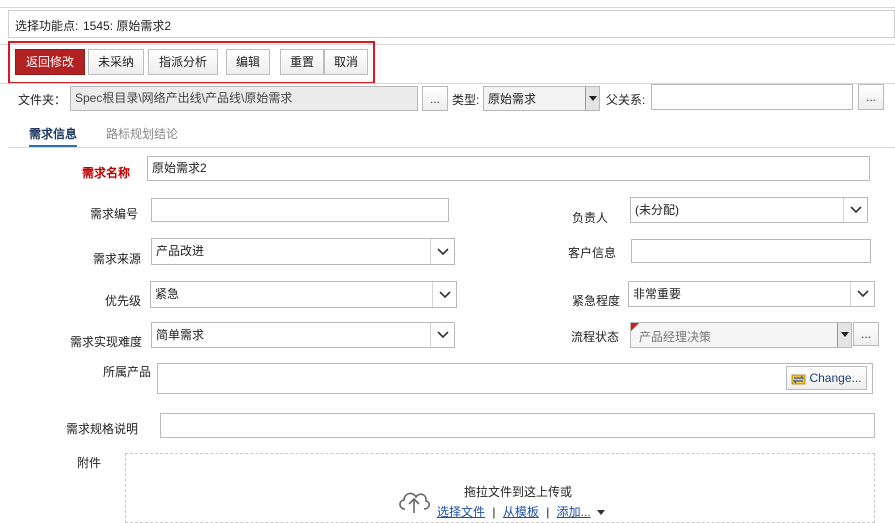  Describe the element at coordinates (50, 62) in the screenshot. I see `return-edit-button: 返回修改` at that location.